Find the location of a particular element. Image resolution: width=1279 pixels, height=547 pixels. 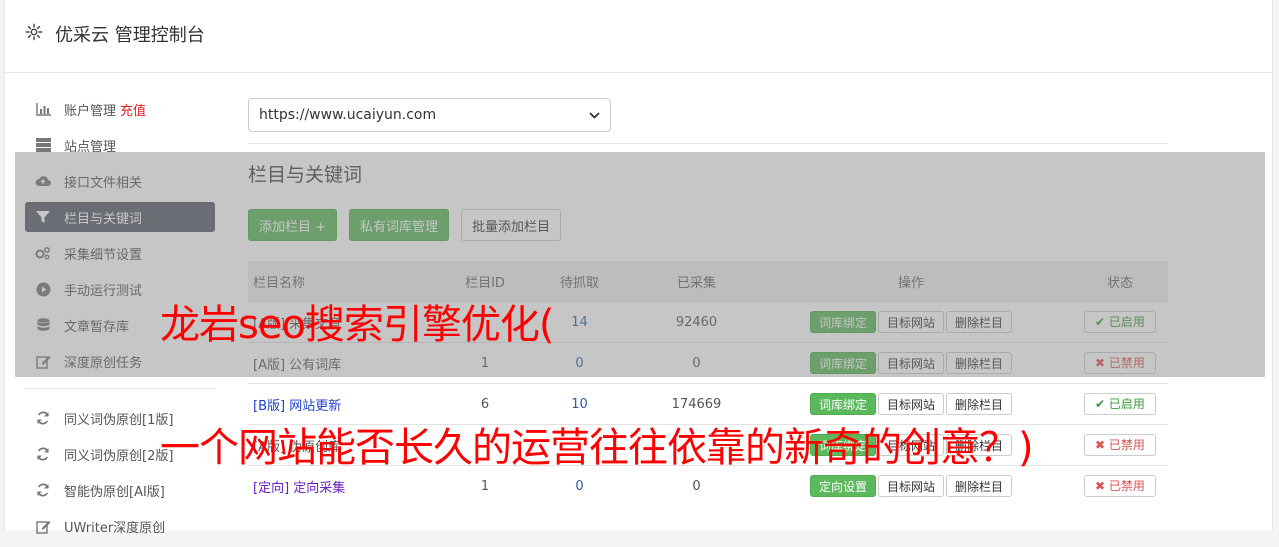

cell-status: ✔ 已启用 is located at coordinates (1120, 404).